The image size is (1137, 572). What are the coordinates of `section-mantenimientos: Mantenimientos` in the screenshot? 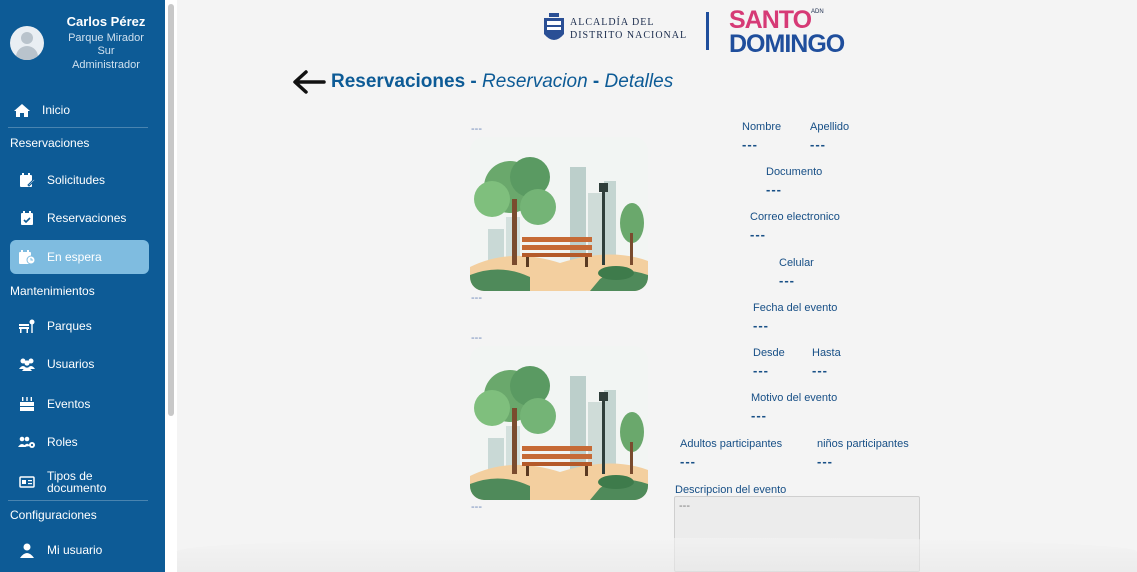 It's located at (52, 291).